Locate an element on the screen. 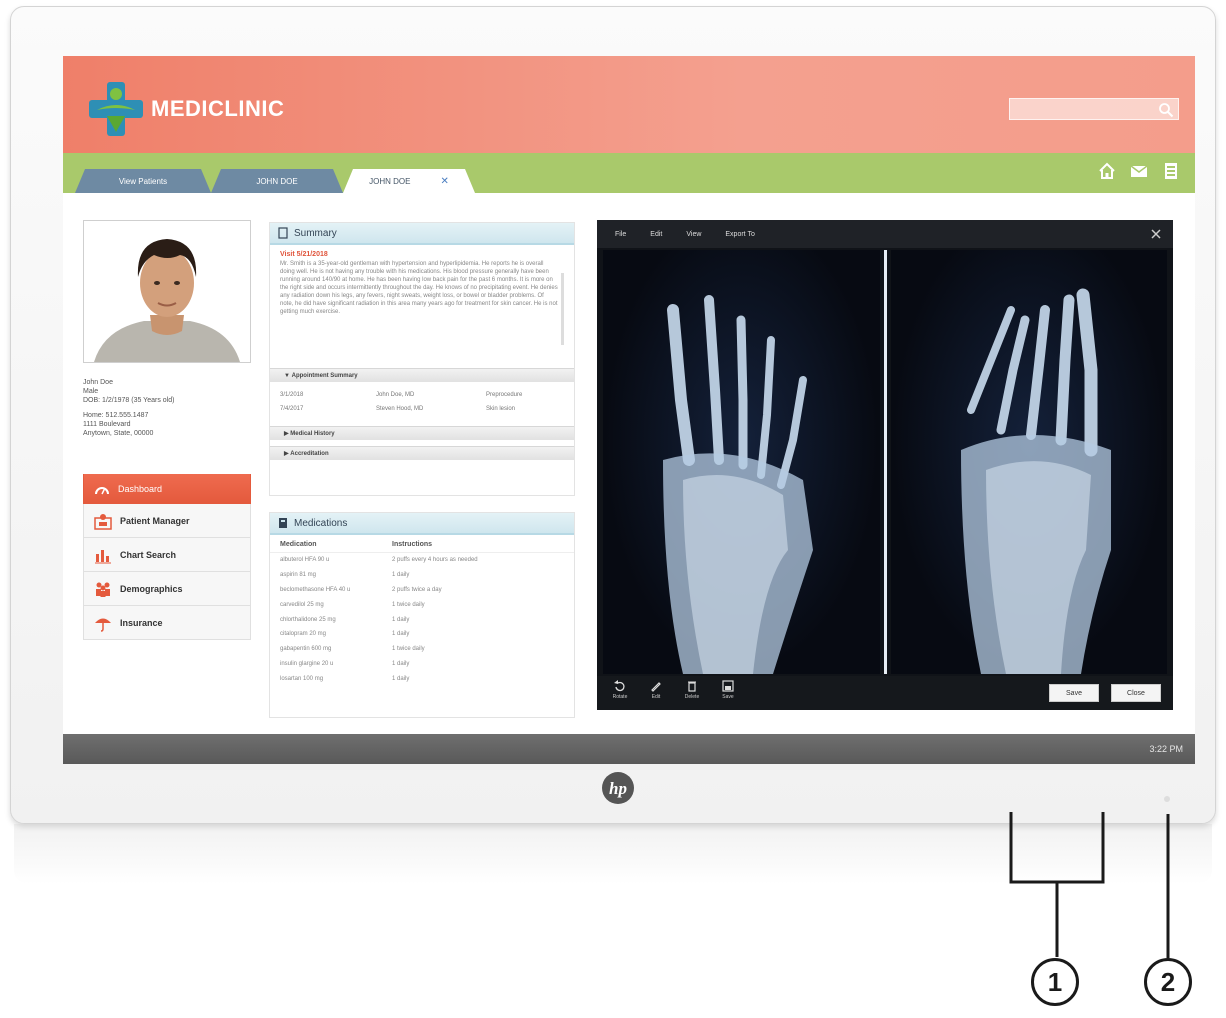  med-name: aspirin 81 mg is located at coordinates (298, 575).